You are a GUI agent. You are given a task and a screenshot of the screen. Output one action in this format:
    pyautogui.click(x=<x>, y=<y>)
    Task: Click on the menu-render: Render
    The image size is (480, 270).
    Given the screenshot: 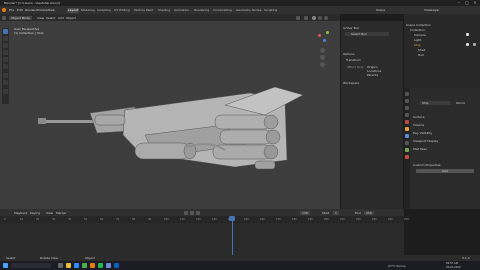 What is the action you would take?
    pyautogui.click(x=30, y=10)
    